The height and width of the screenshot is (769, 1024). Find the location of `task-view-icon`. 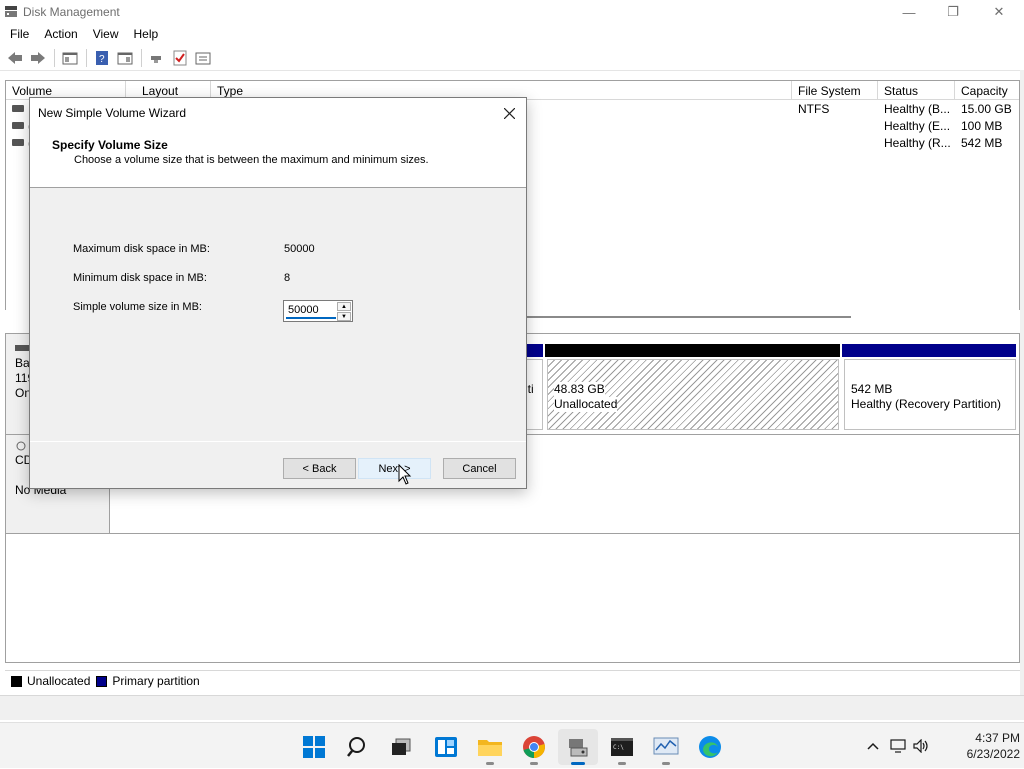

task-view-icon is located at coordinates (401, 746).